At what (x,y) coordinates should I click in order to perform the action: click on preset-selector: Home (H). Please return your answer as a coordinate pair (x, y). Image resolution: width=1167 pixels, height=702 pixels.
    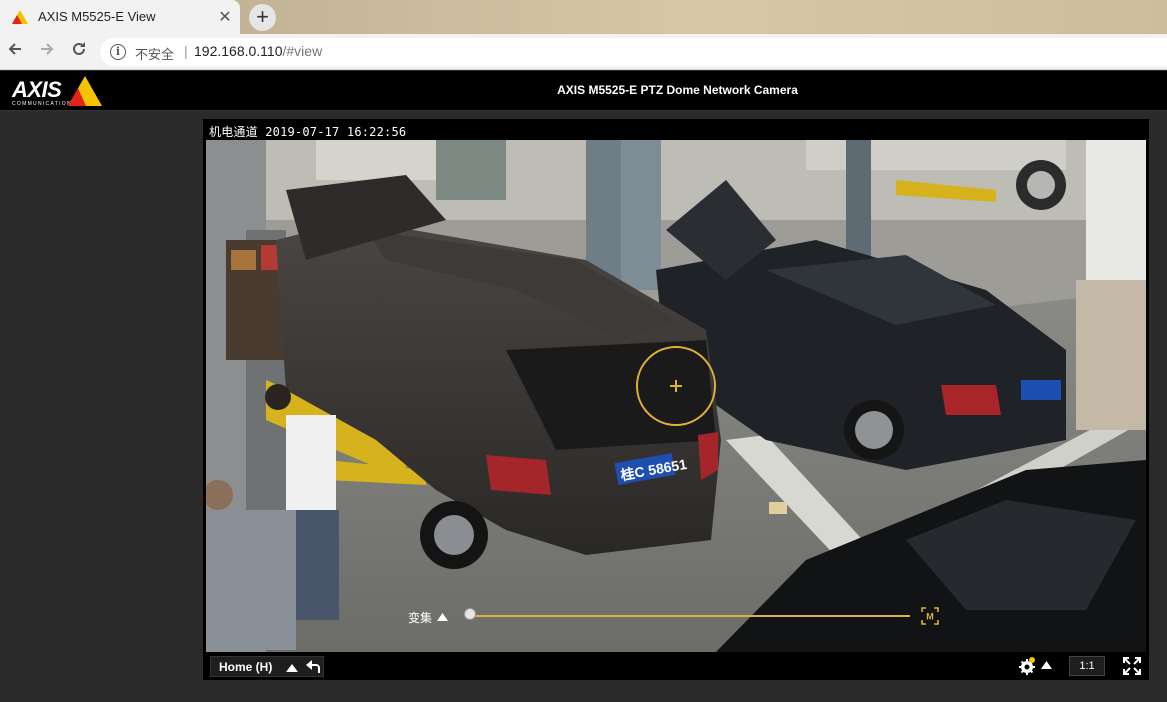
    Looking at the image, I should click on (267, 666).